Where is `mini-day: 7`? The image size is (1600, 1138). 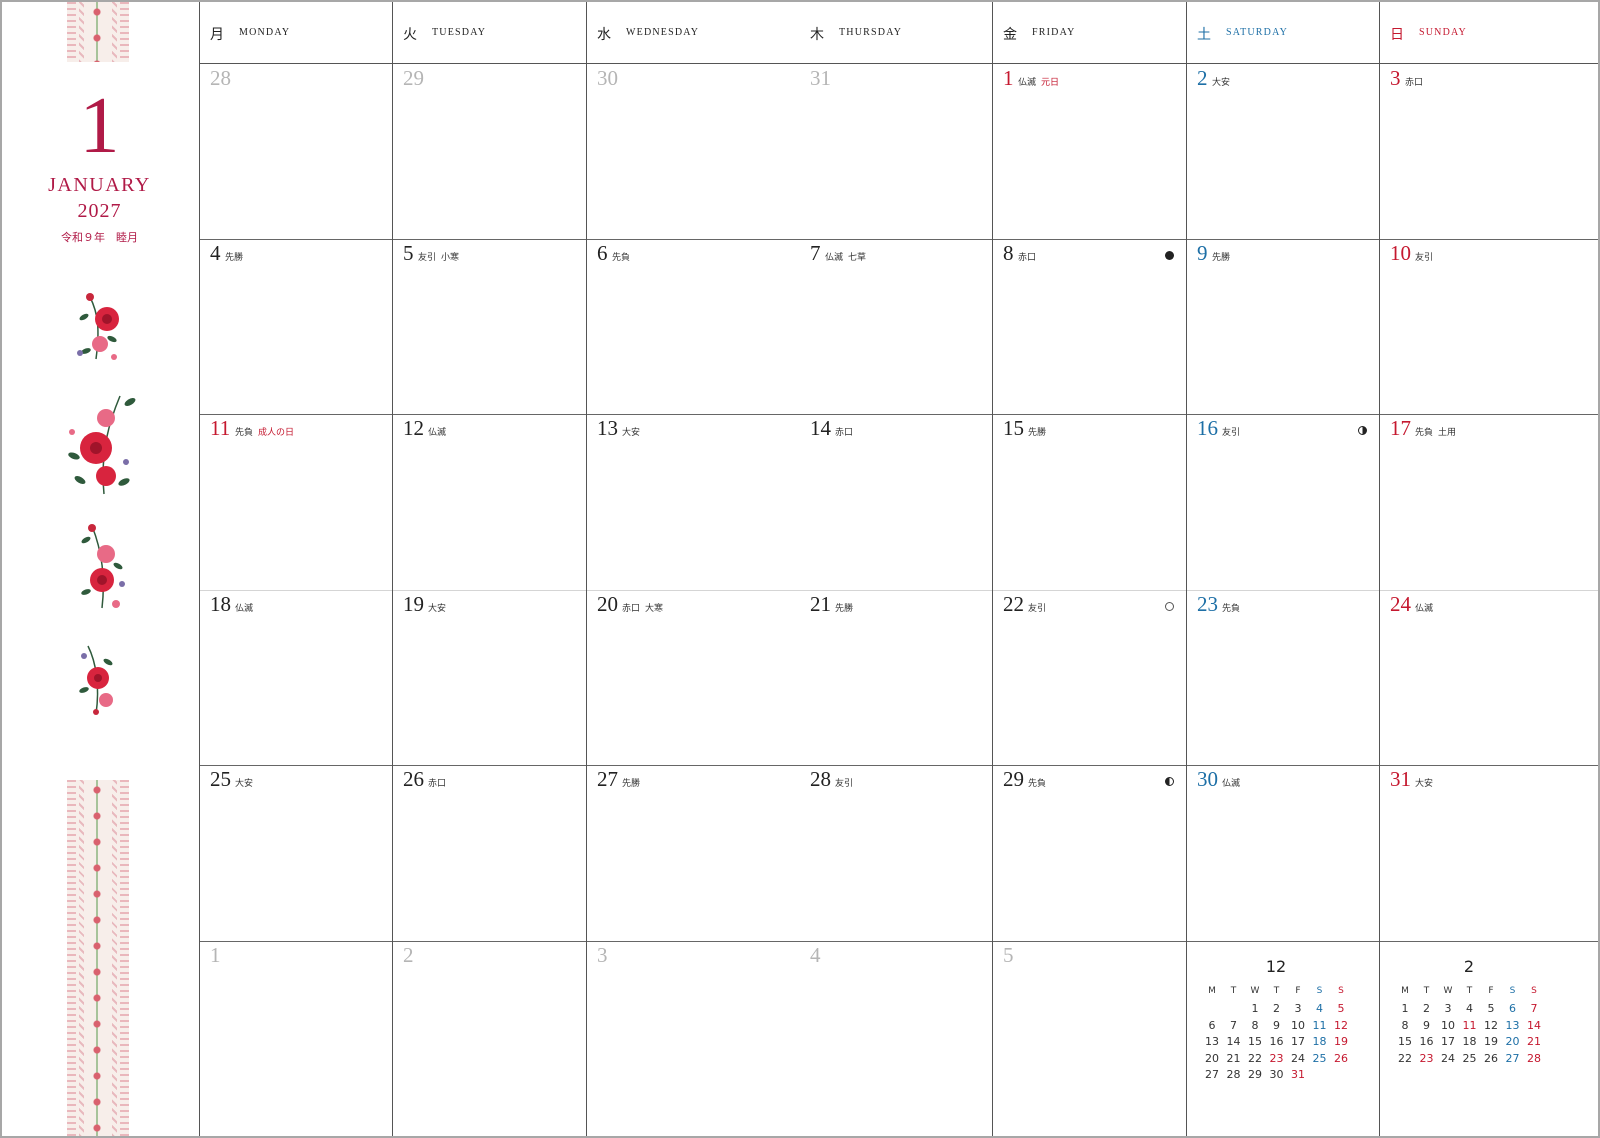
mini-day: 7 is located at coordinates (1233, 1025).